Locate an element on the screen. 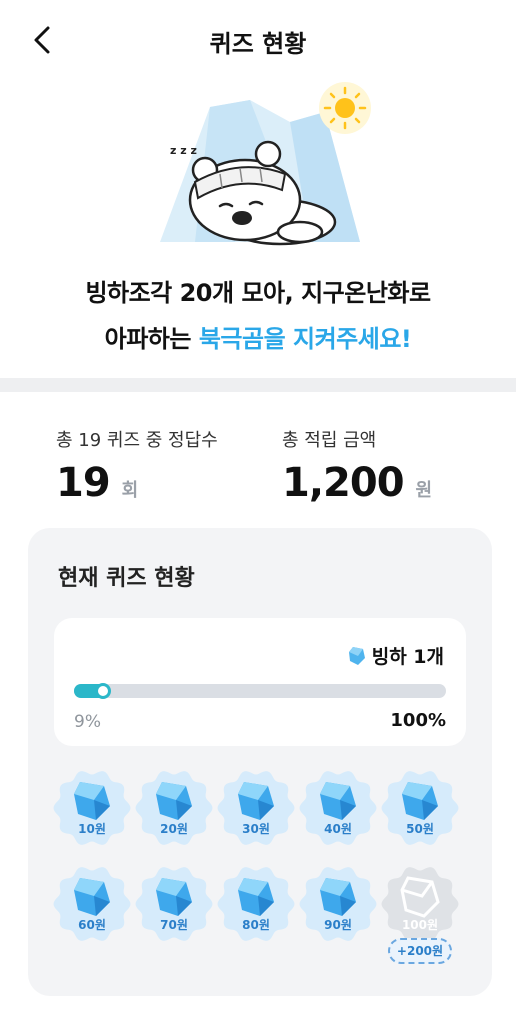 This screenshot has height=1024, width=516. reward-badge-label: 20원 is located at coordinates (174, 829).